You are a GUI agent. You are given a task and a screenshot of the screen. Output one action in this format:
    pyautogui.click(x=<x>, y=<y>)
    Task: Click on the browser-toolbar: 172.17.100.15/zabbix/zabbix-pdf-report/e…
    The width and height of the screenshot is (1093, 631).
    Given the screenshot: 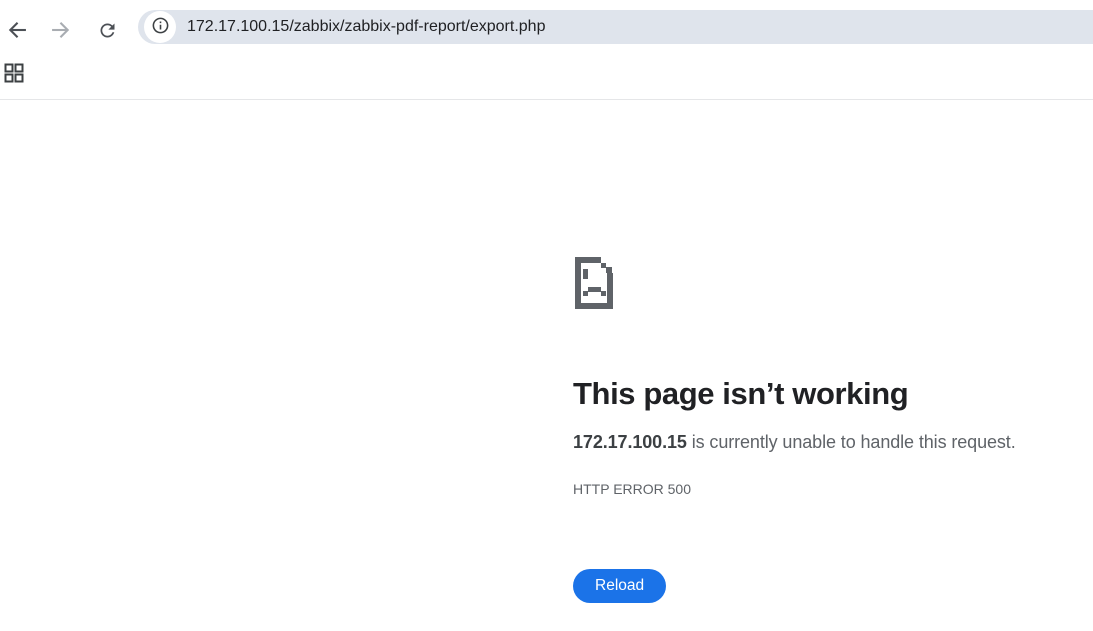 What is the action you would take?
    pyautogui.click(x=546, y=28)
    